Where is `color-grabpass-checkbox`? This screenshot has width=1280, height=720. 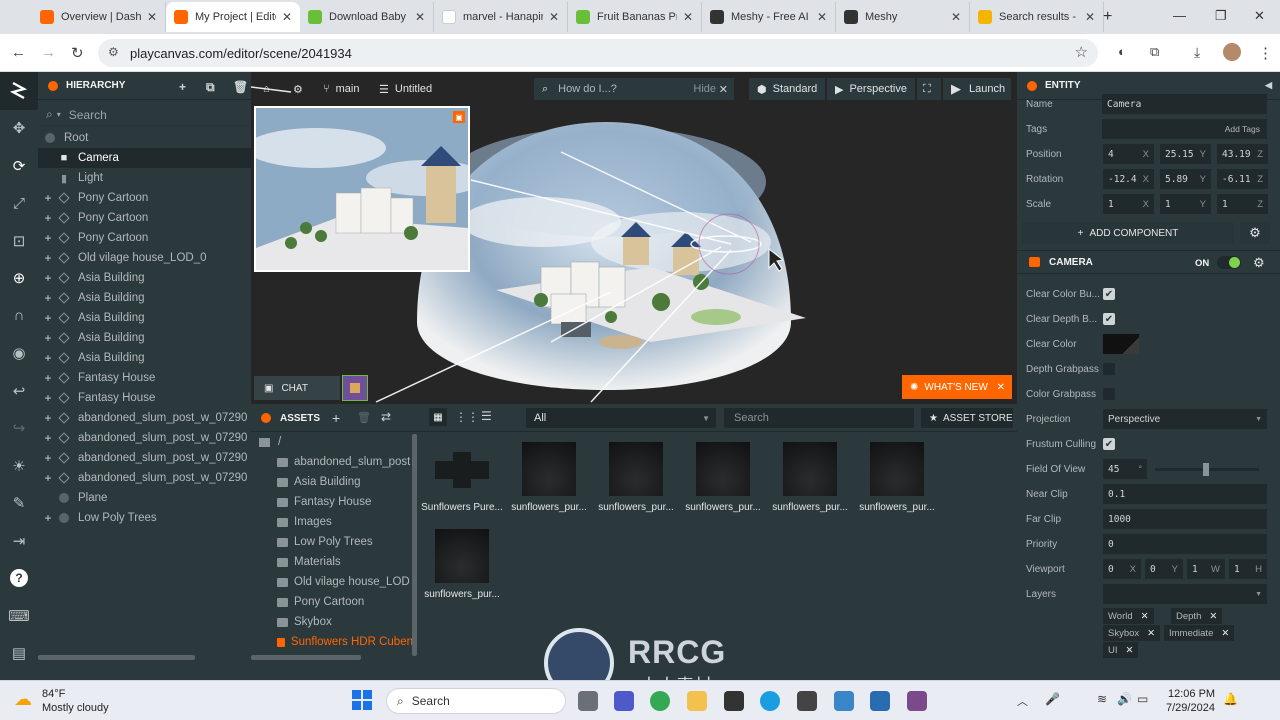 color-grabpass-checkbox is located at coordinates (1109, 394).